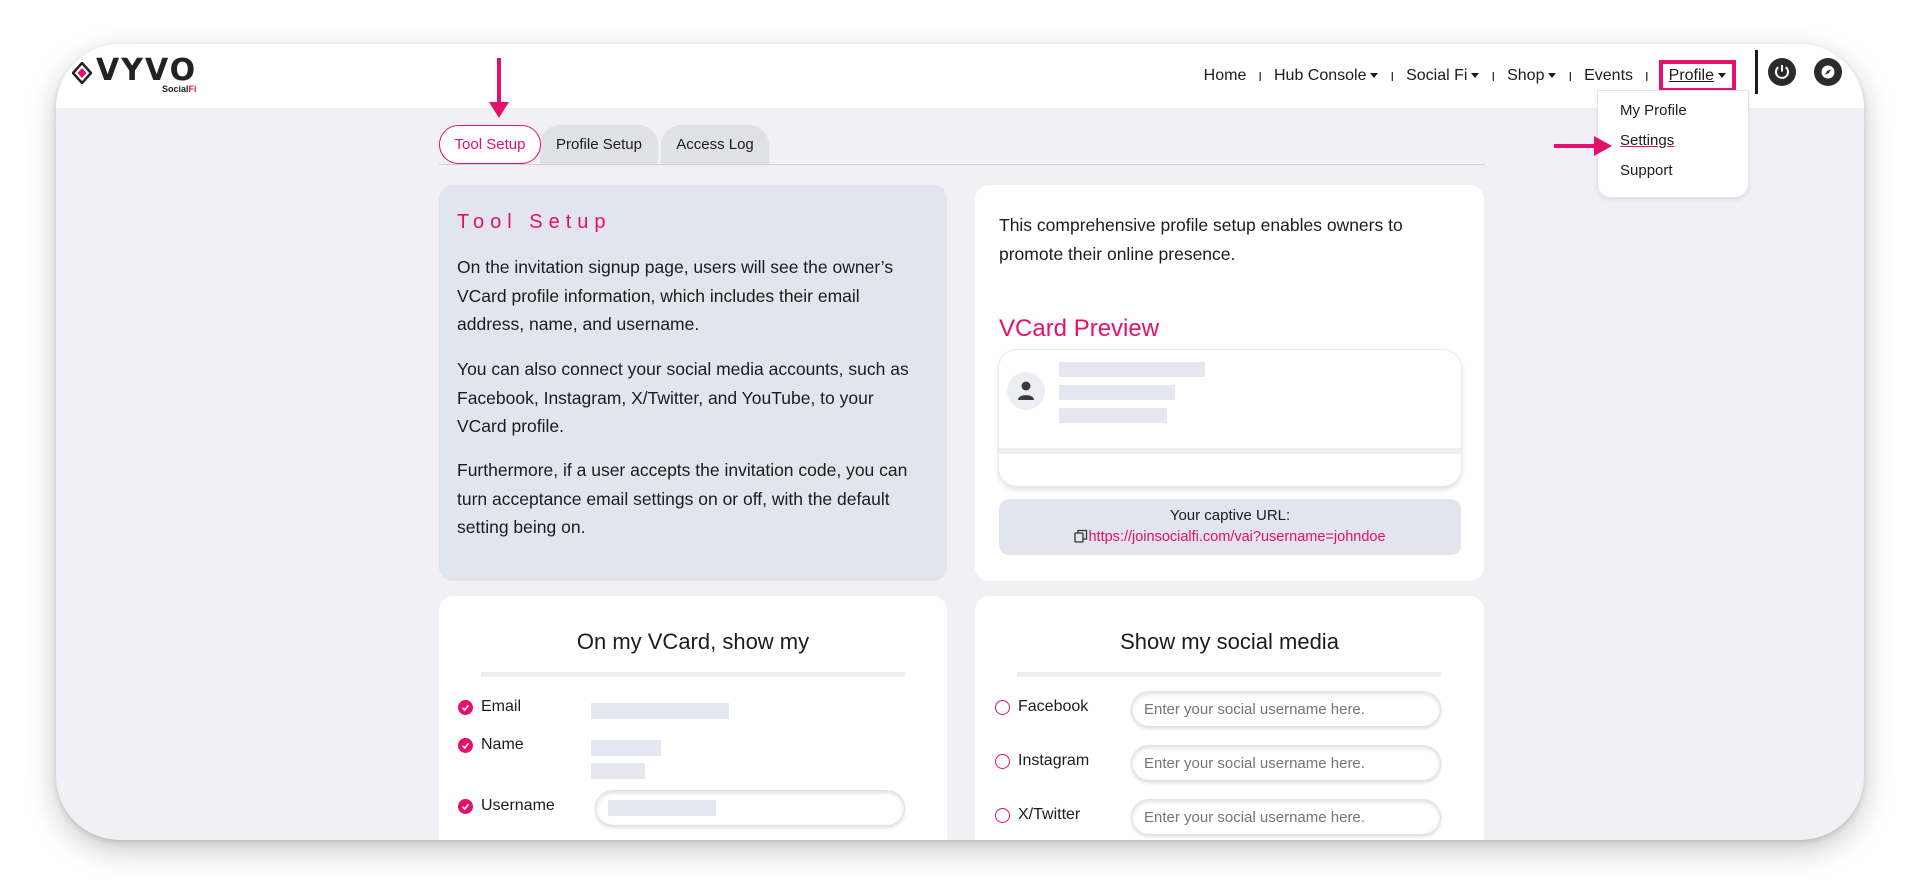 This screenshot has width=1920, height=880. Describe the element at coordinates (662, 808) in the screenshot. I see `username-value-placeholder` at that location.